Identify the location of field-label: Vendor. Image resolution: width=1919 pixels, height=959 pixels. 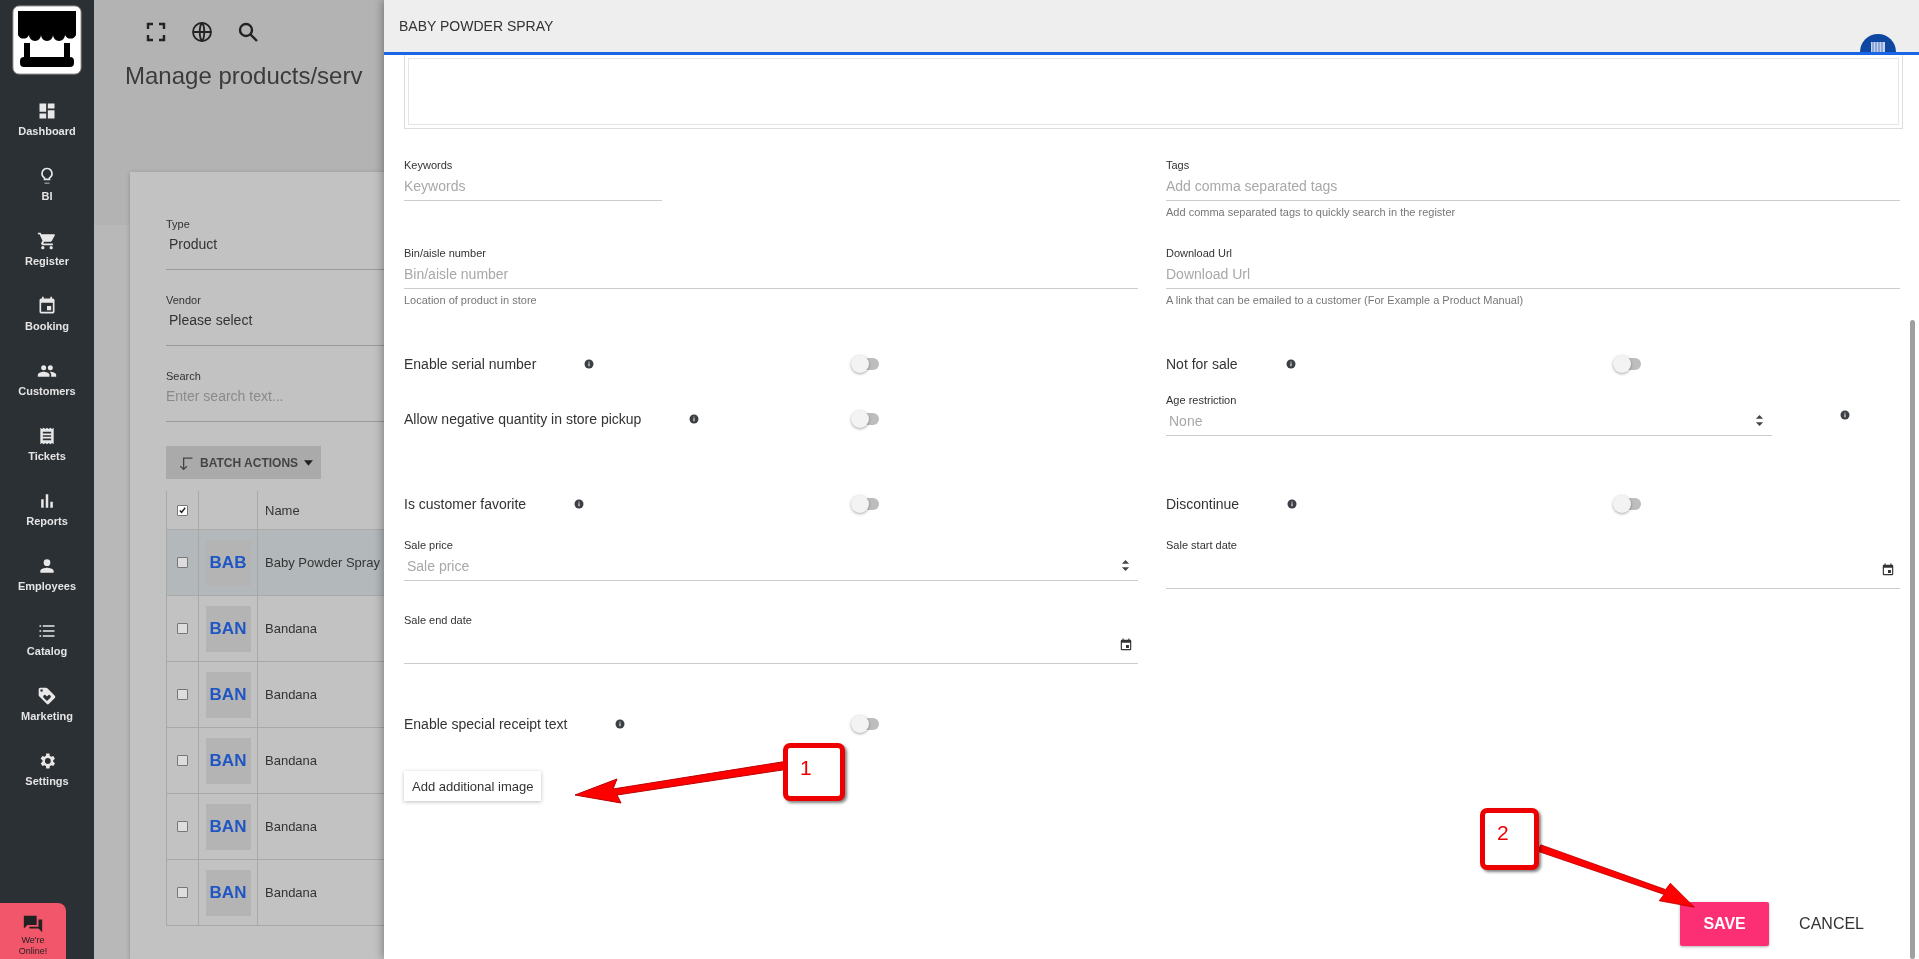
(183, 300).